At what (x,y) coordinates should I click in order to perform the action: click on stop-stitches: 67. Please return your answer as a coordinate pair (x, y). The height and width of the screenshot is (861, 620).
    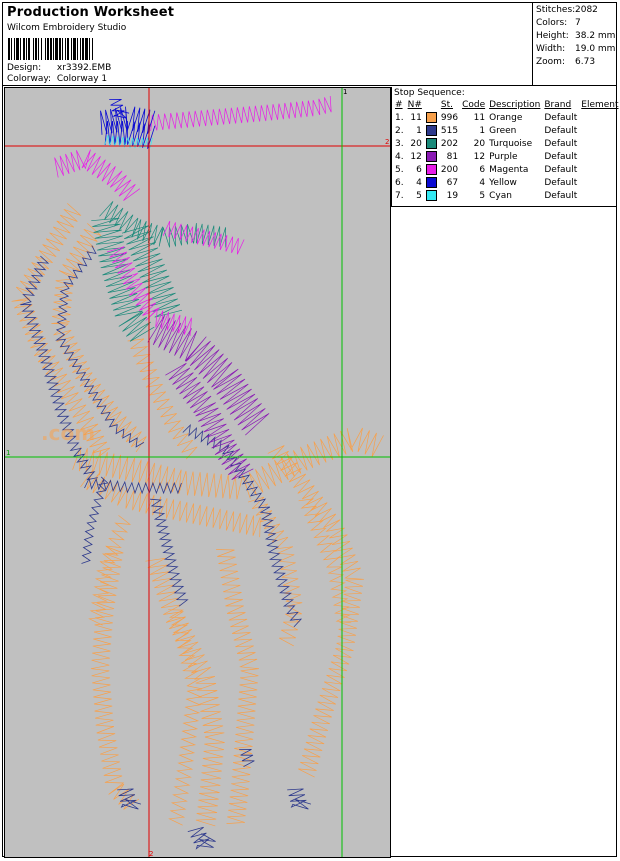
    Looking at the image, I should click on (452, 182).